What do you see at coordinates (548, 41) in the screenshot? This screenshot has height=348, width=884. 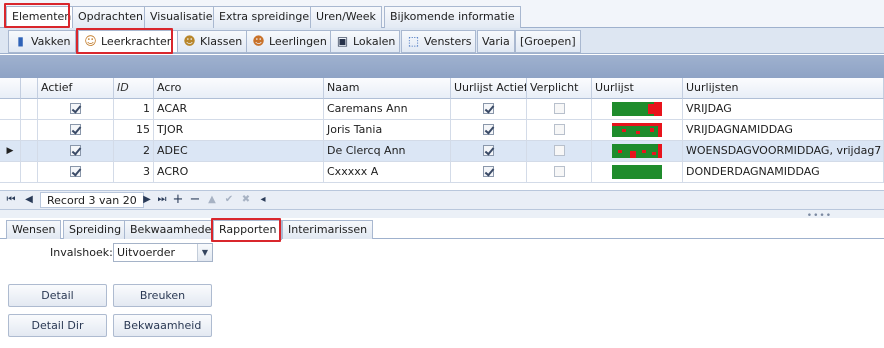 I see `tab-groepen: [Groepen]` at bounding box center [548, 41].